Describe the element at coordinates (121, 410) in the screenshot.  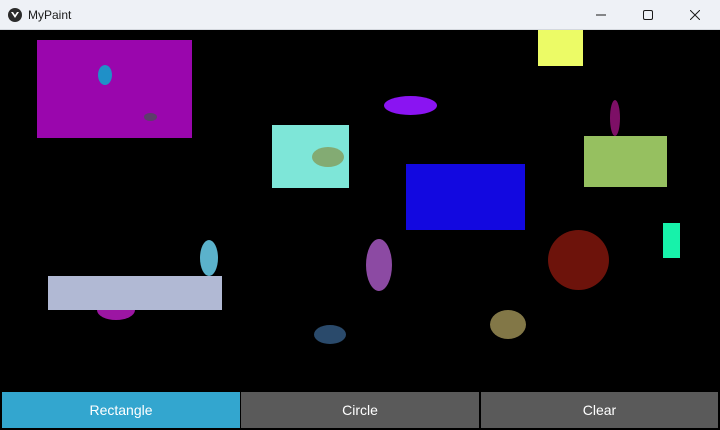
I see `rectangle-button: Rectangle` at that location.